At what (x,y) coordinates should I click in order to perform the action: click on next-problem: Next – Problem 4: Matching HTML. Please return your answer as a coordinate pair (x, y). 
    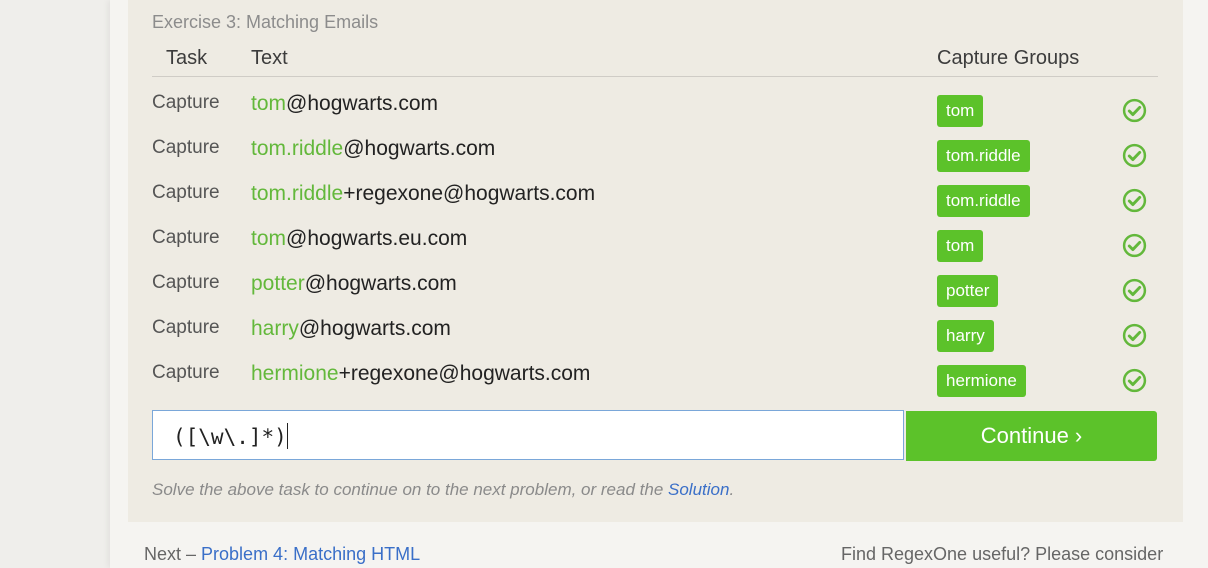
    Looking at the image, I should click on (282, 554).